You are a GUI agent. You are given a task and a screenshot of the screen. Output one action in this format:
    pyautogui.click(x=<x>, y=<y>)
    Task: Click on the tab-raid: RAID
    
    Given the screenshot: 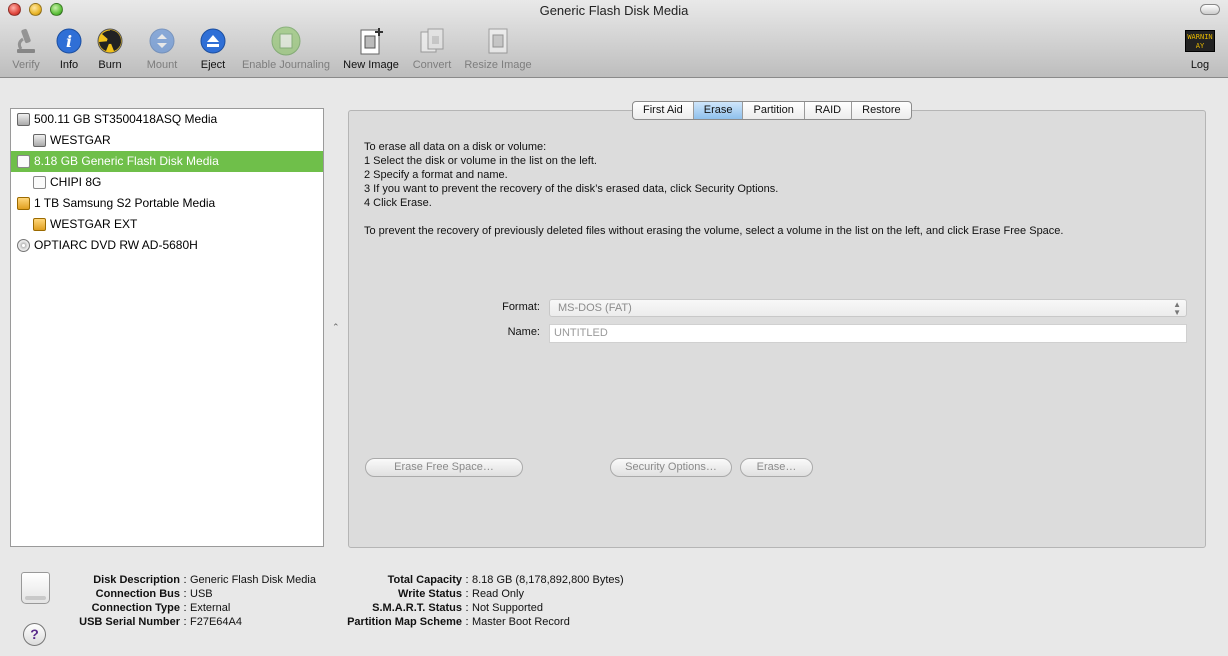 What is the action you would take?
    pyautogui.click(x=829, y=110)
    